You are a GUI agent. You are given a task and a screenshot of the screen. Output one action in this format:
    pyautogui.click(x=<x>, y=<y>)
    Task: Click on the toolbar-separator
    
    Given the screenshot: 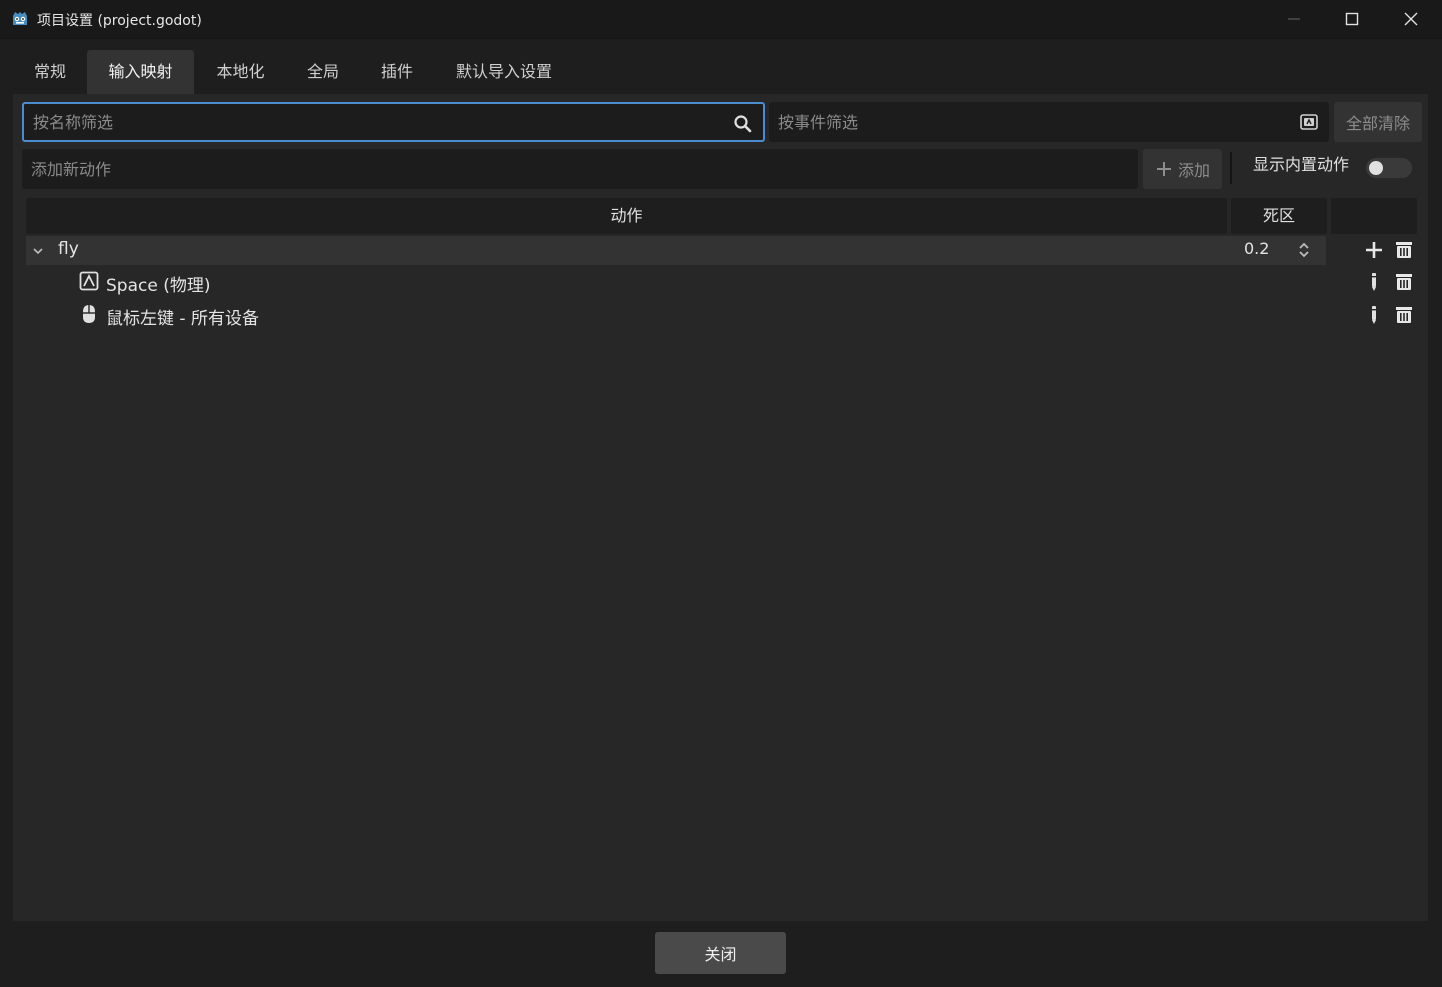 What is the action you would take?
    pyautogui.click(x=1231, y=168)
    